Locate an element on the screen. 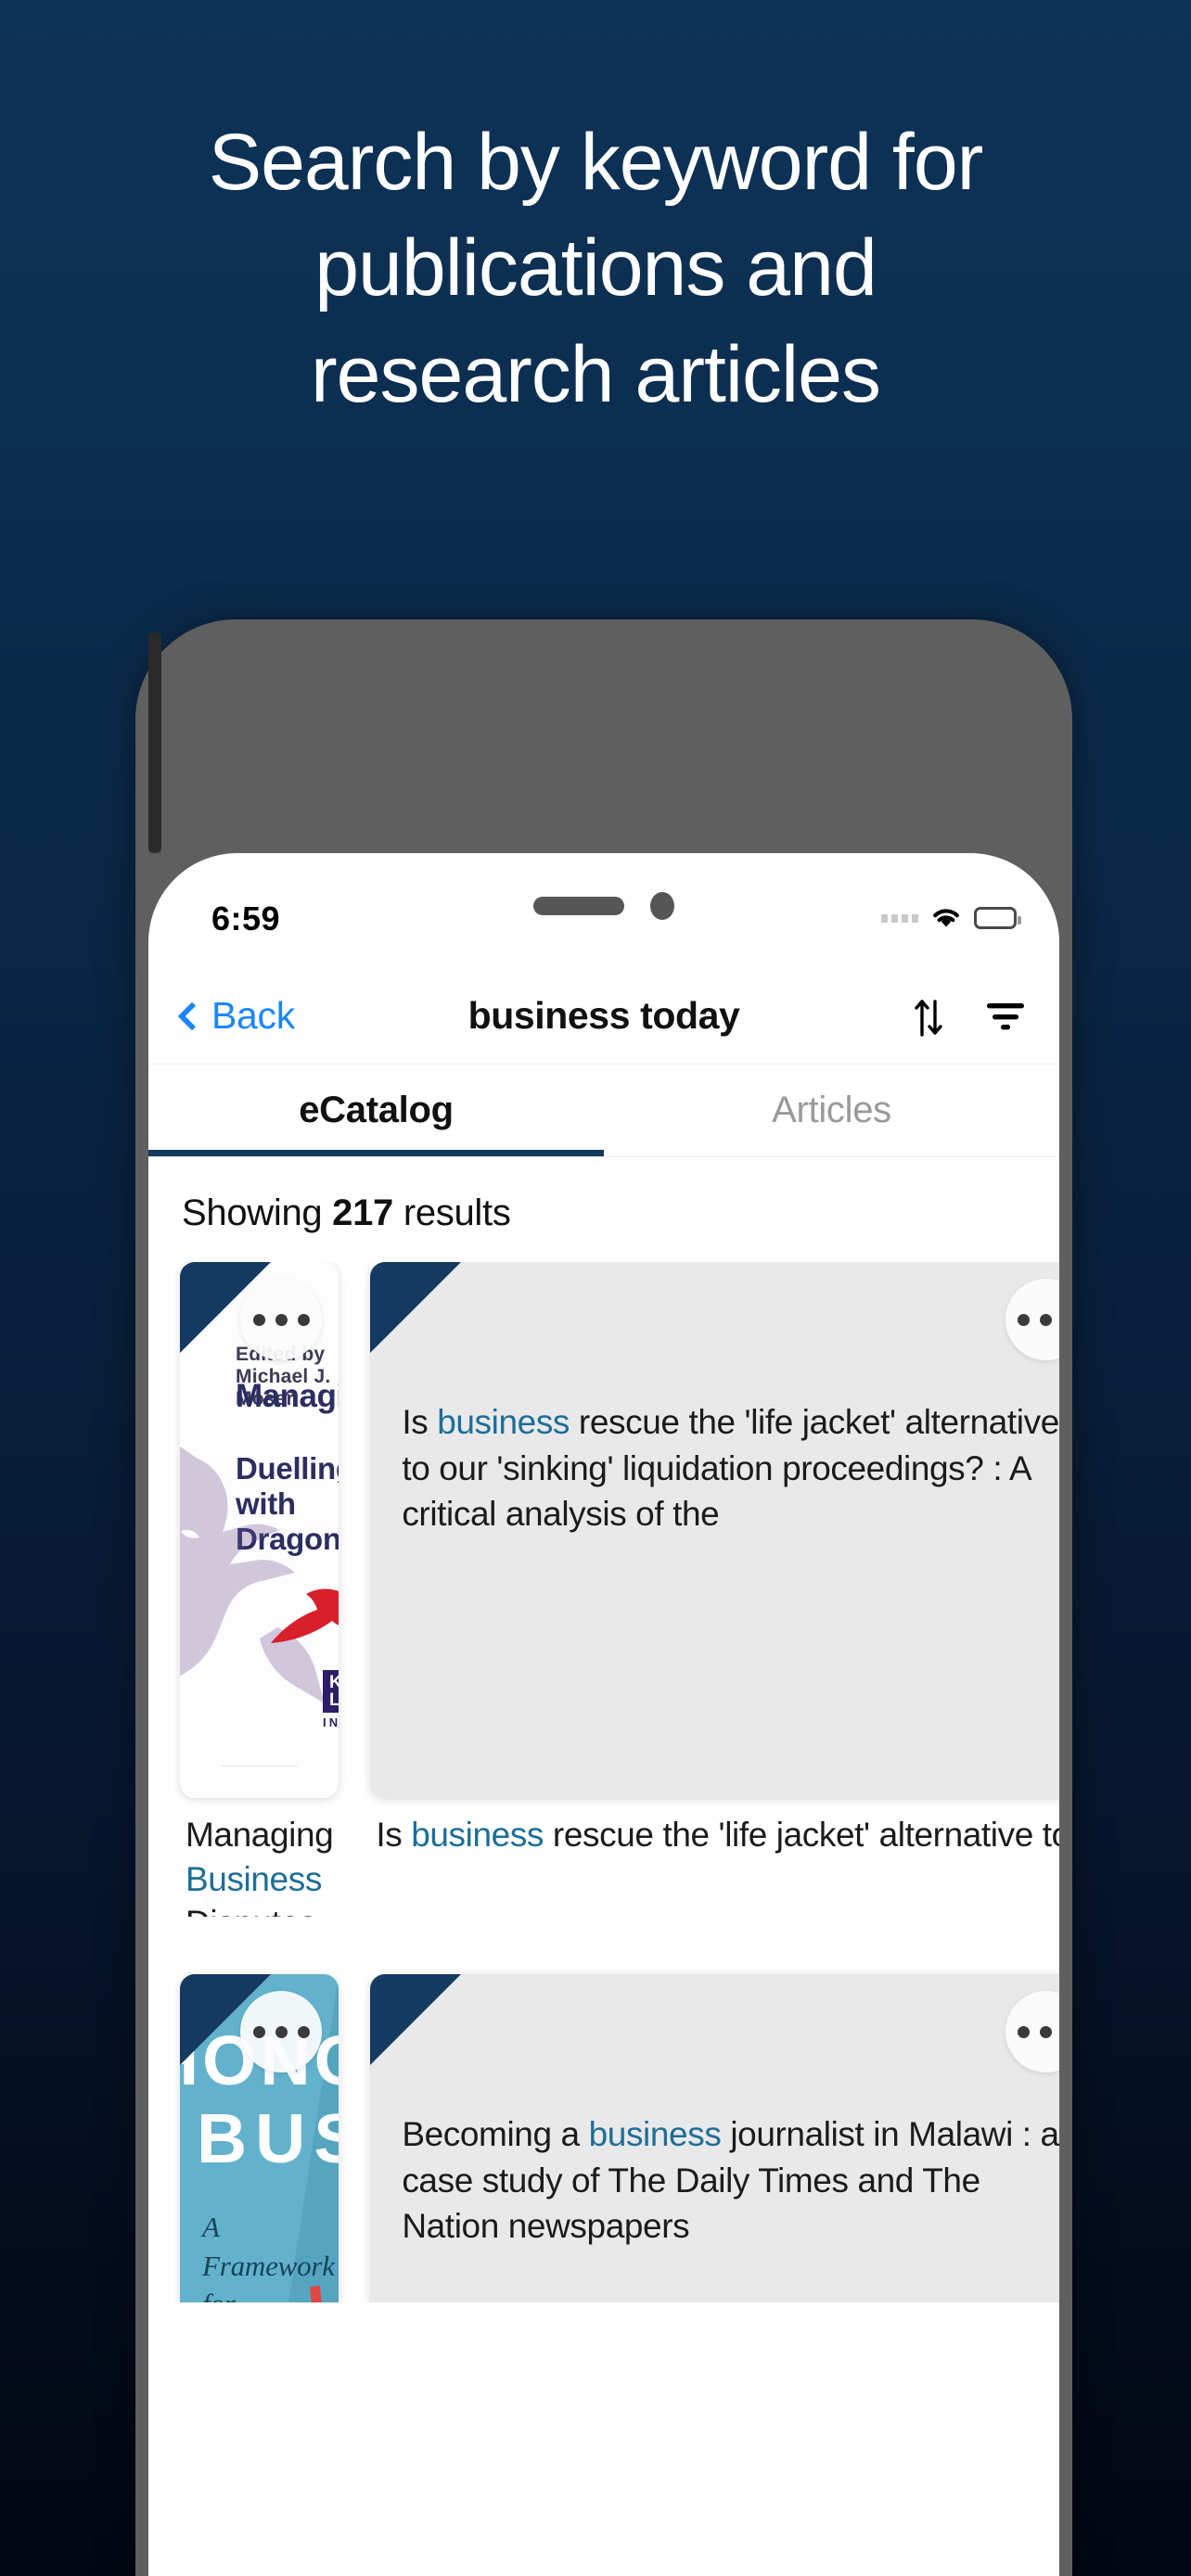  back-button-label: Back is located at coordinates (253, 1016).